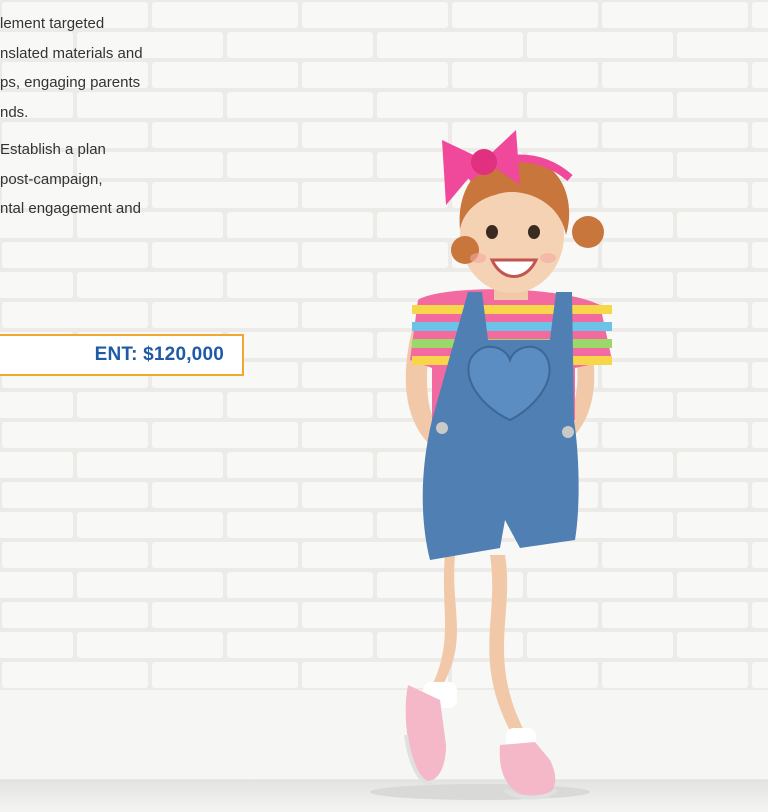 The height and width of the screenshot is (812, 768). I want to click on investment-callout: ENT: $120,000, so click(122, 355).